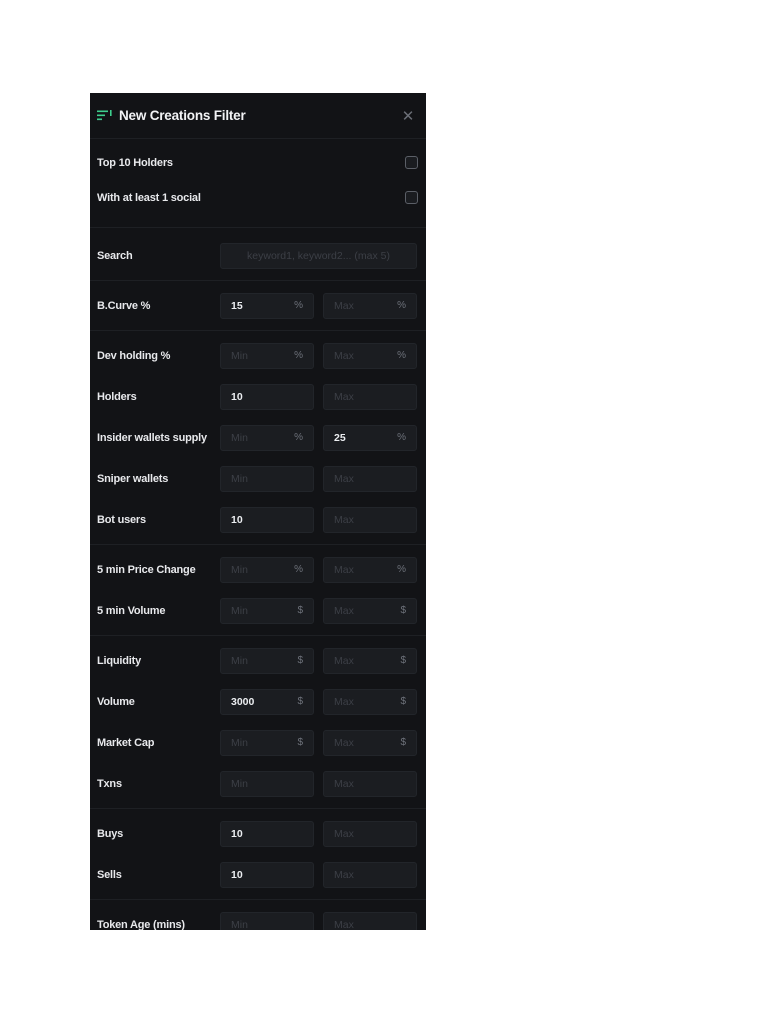 The height and width of the screenshot is (1024, 768). I want to click on insider-min-input: Min %, so click(267, 437).